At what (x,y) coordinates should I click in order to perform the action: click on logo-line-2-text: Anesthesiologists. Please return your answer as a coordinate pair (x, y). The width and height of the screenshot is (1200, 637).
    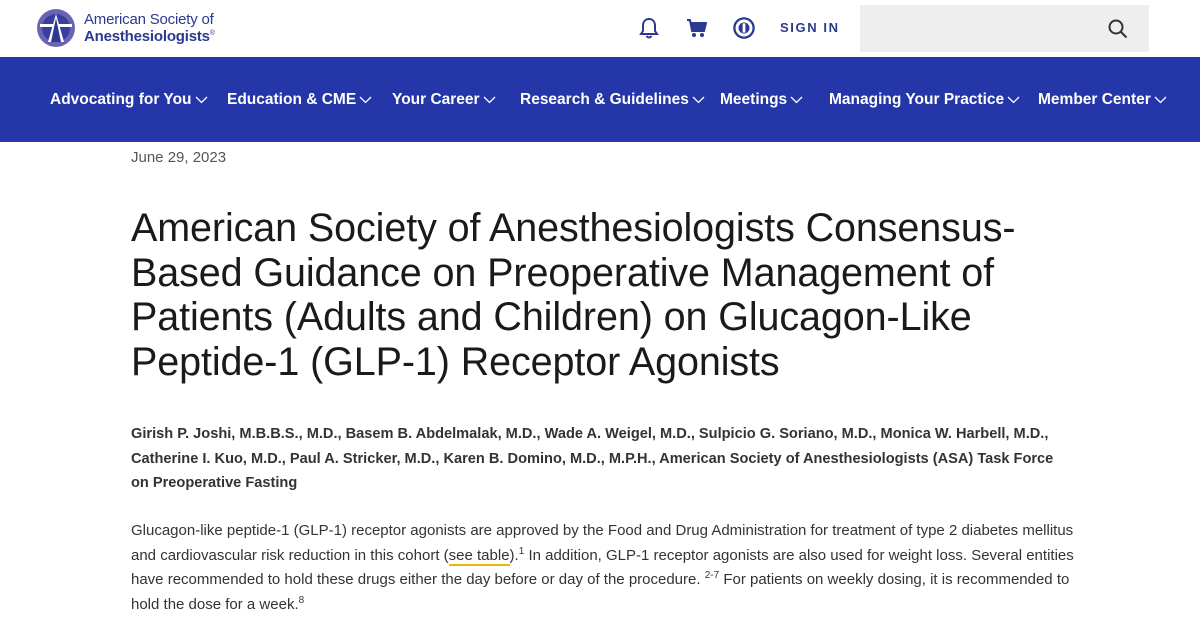
    Looking at the image, I should click on (147, 36).